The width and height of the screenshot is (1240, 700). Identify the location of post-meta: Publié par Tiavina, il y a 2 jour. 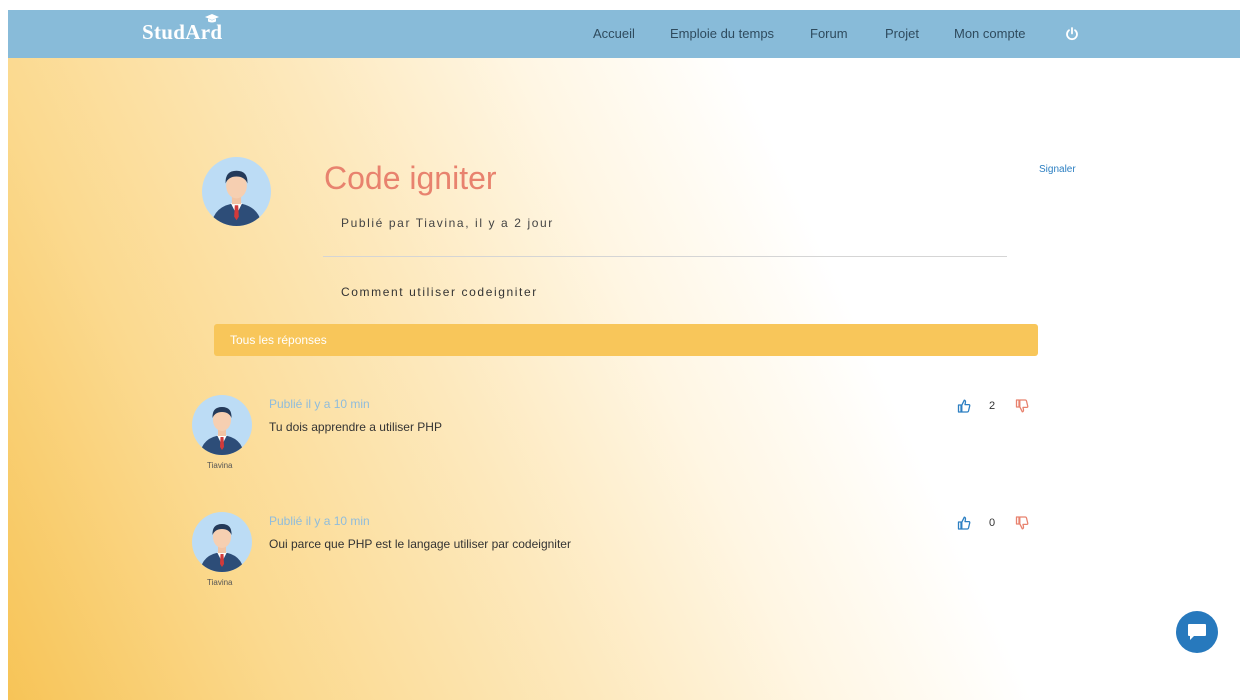
(447, 223).